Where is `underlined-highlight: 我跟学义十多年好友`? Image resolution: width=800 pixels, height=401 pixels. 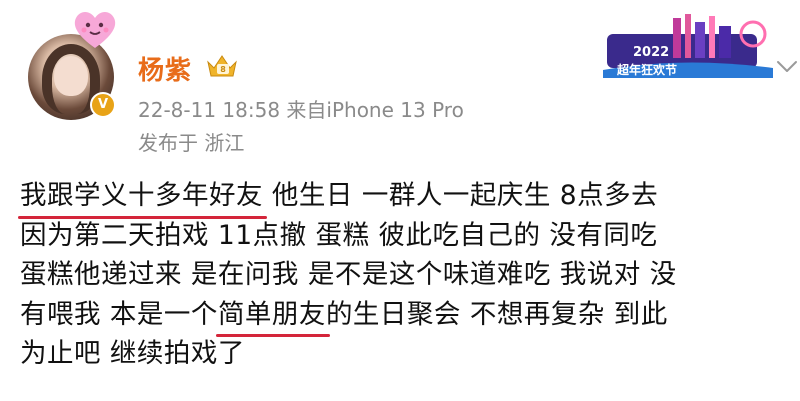 underlined-highlight: 我跟学义十多年好友 is located at coordinates (142, 197).